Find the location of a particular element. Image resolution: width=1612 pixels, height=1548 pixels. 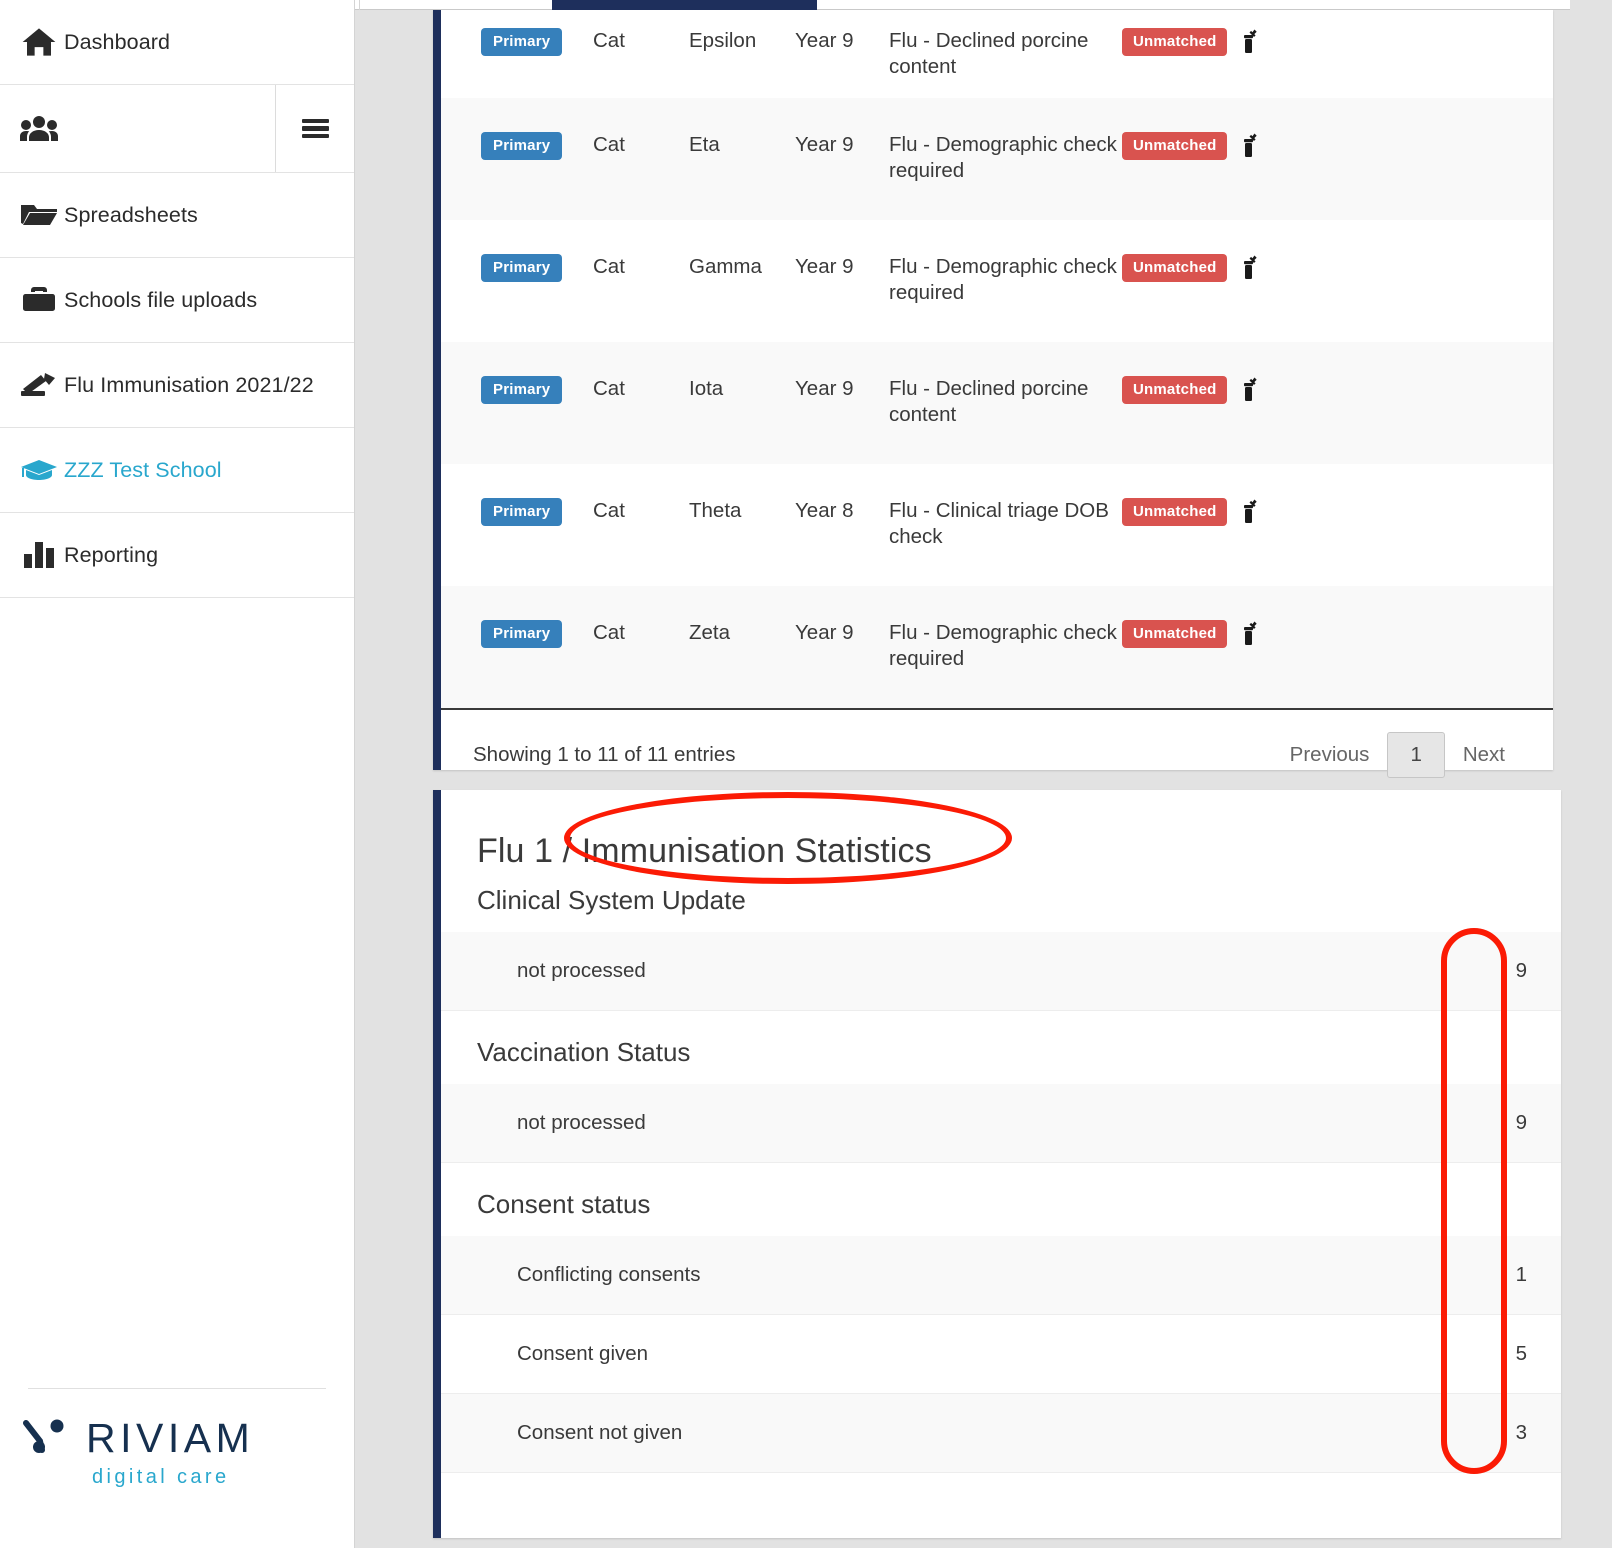

tab-active is located at coordinates (684, 5).